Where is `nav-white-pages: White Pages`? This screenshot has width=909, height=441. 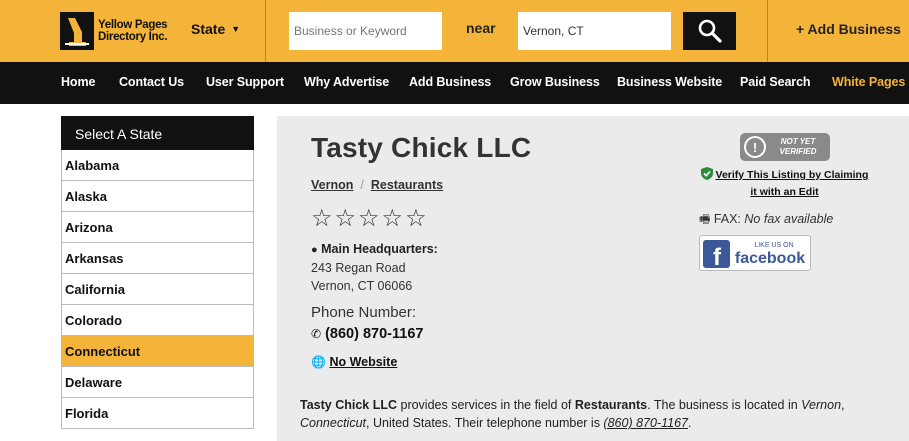 nav-white-pages: White Pages is located at coordinates (868, 82).